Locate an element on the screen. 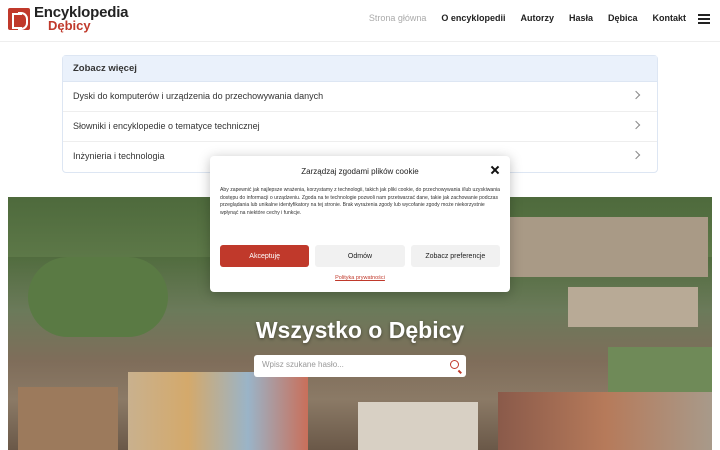 This screenshot has height=450, width=720. nav-authors: Autorzy is located at coordinates (537, 18).